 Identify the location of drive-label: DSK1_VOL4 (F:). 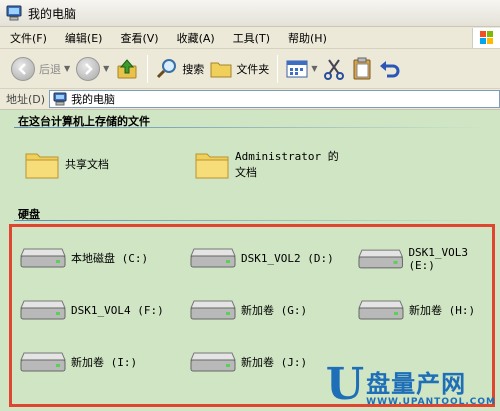
(117, 310).